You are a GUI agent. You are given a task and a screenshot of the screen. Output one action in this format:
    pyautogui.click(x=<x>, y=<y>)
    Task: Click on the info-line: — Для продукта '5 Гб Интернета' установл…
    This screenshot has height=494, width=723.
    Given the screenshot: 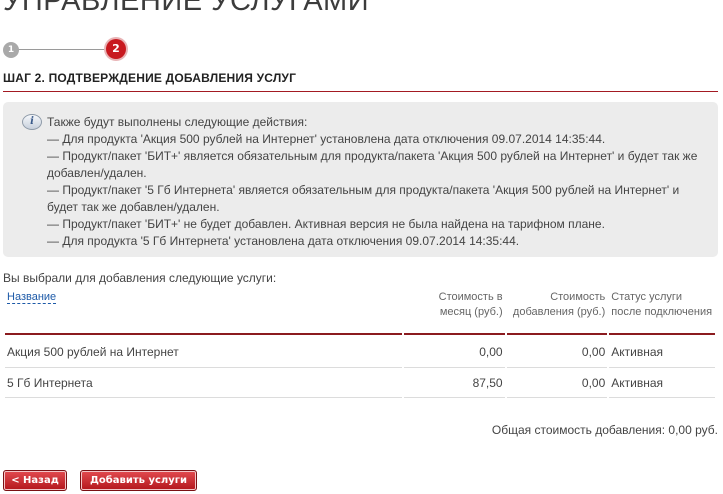 What is the action you would take?
    pyautogui.click(x=283, y=241)
    